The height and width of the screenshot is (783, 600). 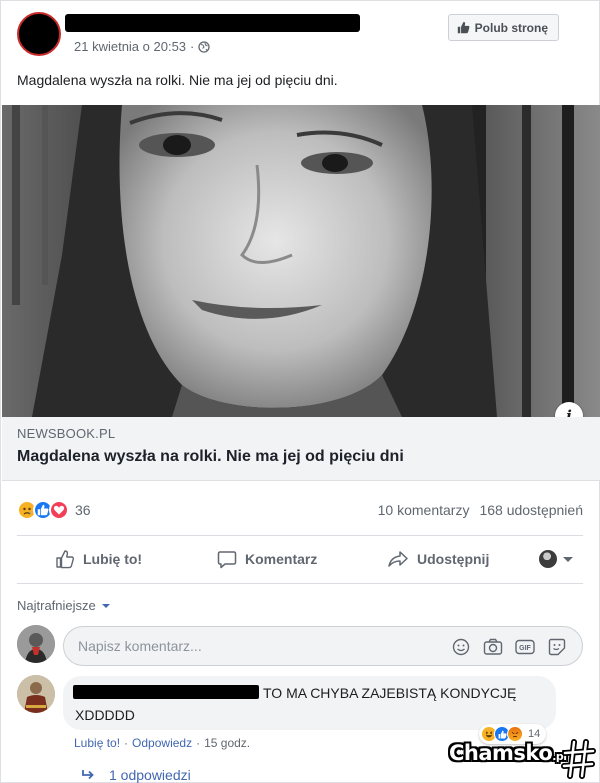 I want to click on share-icon, so click(x=398, y=559).